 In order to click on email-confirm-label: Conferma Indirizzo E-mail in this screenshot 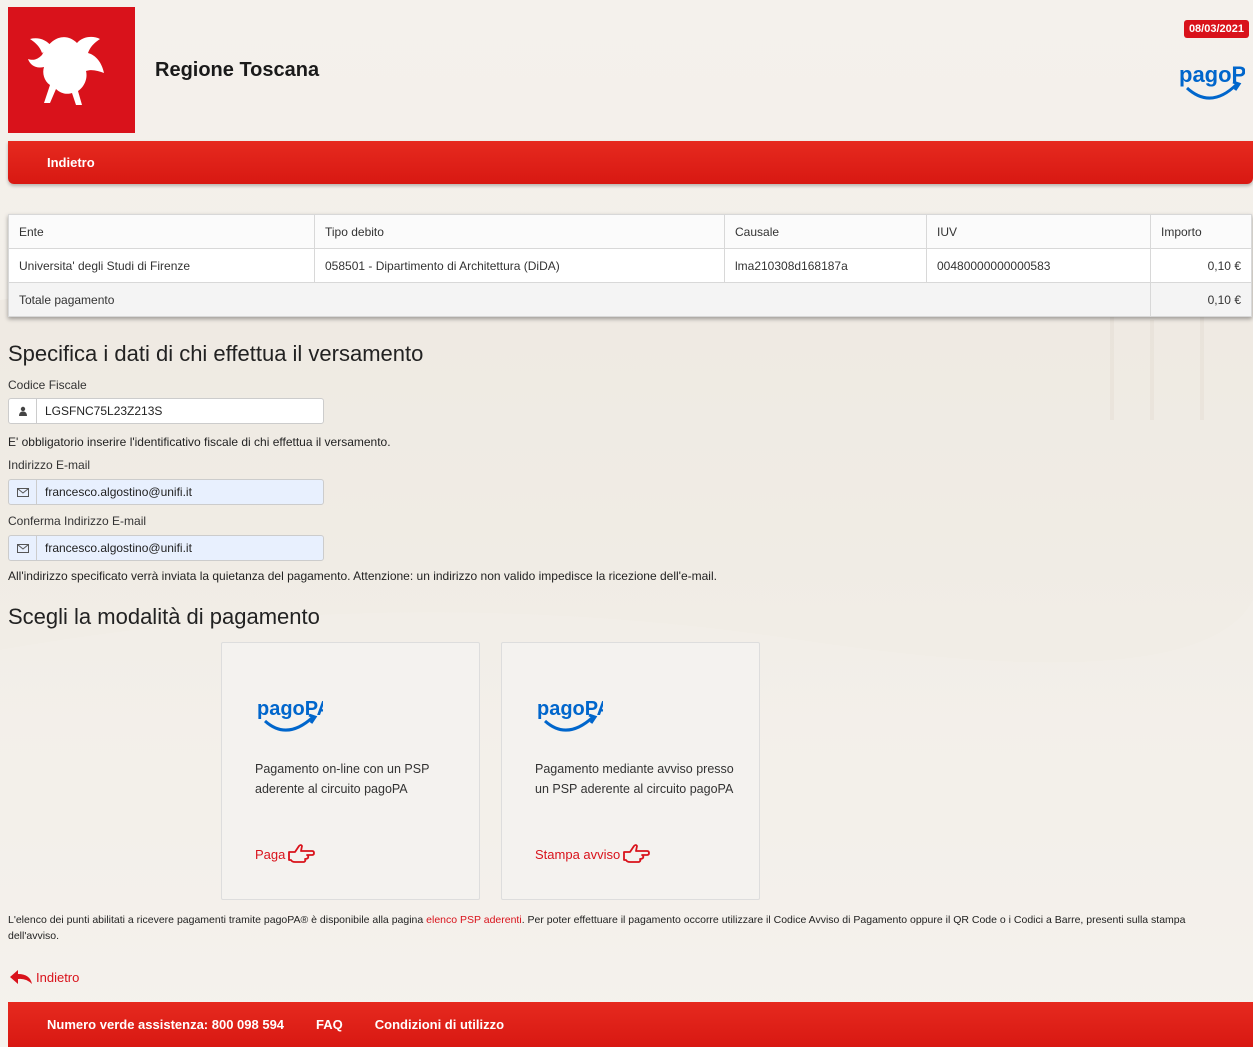, I will do `click(77, 521)`.